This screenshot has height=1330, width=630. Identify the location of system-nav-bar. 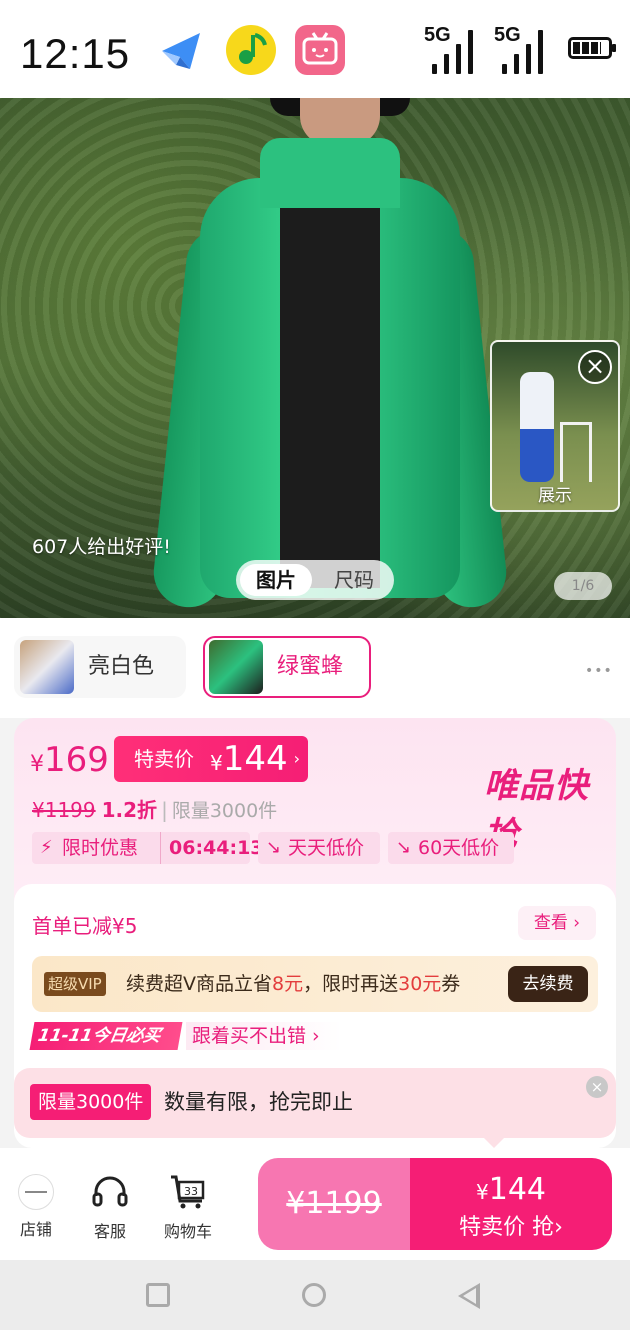
(315, 1295).